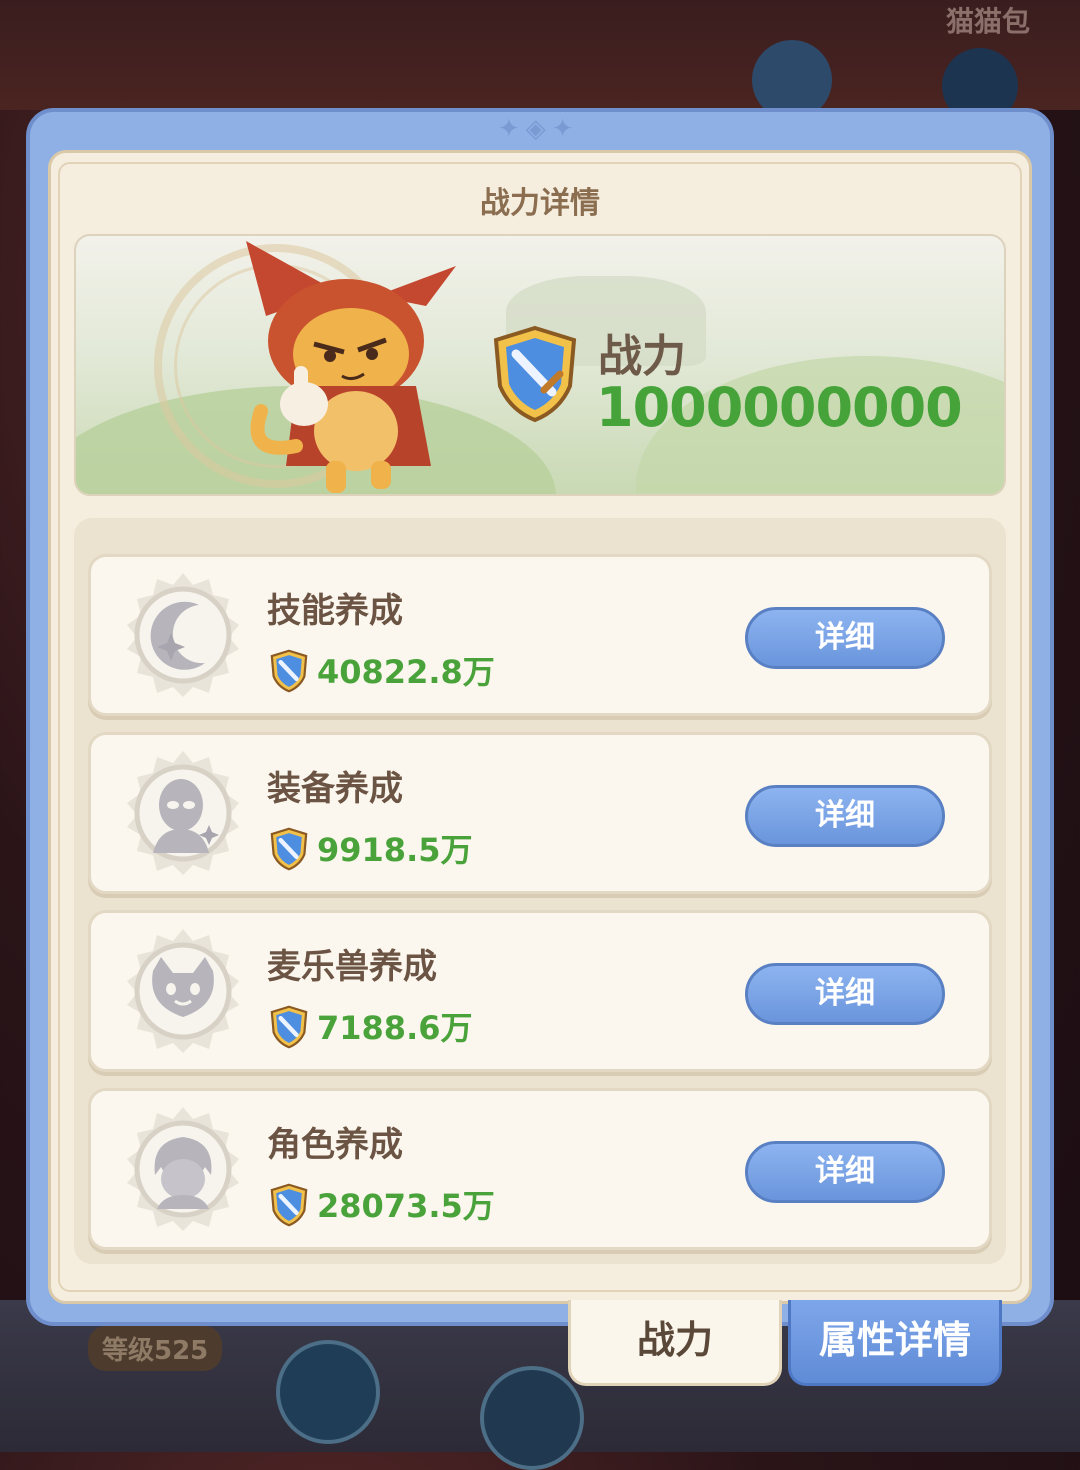  I want to click on category-row-equipment: 装备养成 9918.5万 详细, so click(540, 813).